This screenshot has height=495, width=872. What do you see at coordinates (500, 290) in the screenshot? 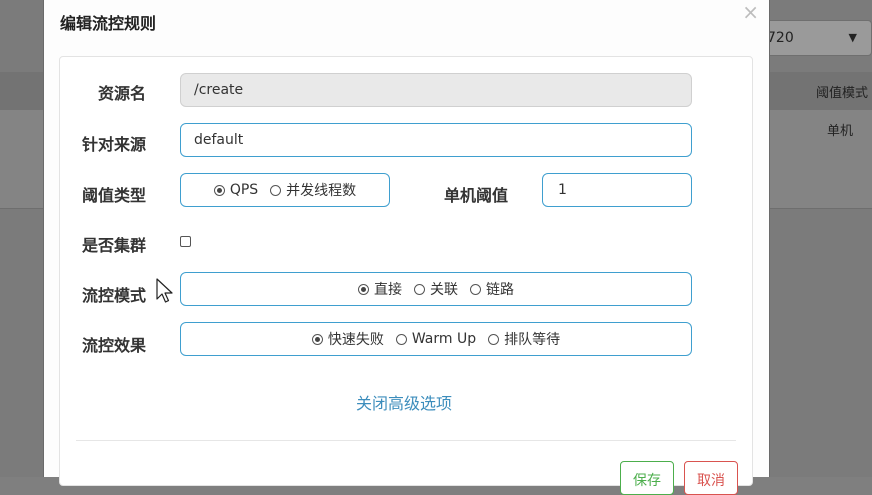
I see `radio-chain-label: 链路` at bounding box center [500, 290].